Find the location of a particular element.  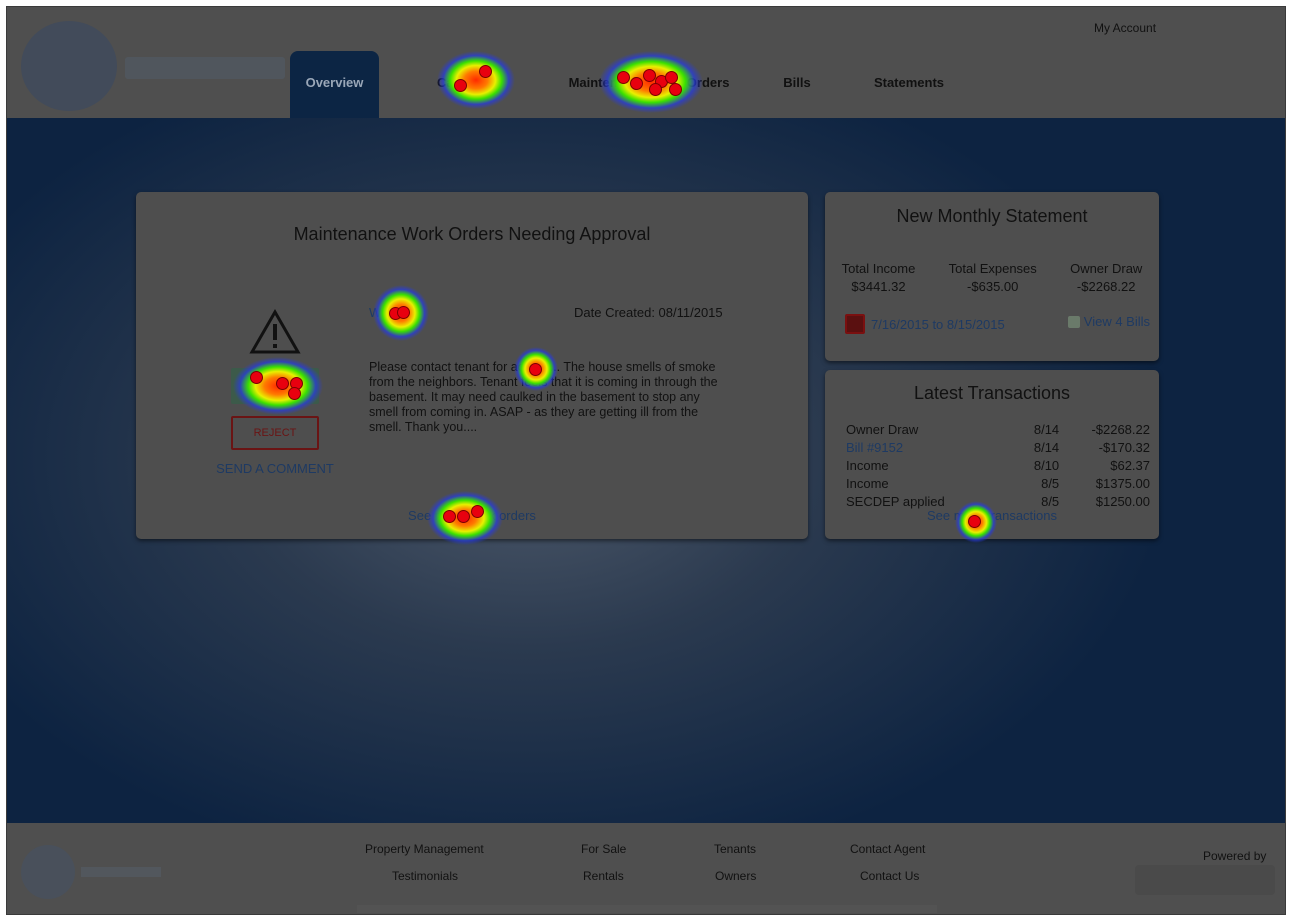

owner-draw-label: Owner Draw is located at coordinates (1106, 268).